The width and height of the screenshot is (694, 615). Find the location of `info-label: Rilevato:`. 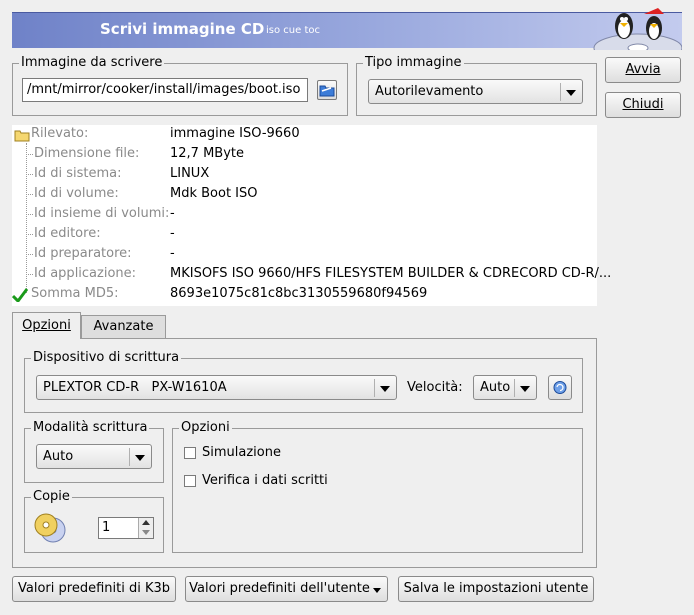

info-label: Rilevato: is located at coordinates (60, 133).